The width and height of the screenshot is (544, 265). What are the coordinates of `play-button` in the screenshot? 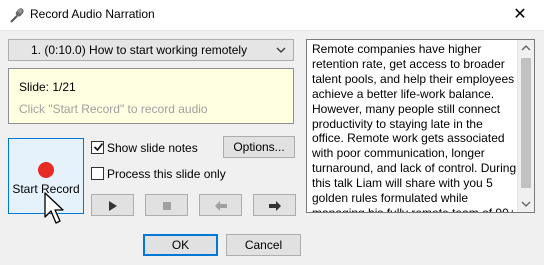 It's located at (112, 205).